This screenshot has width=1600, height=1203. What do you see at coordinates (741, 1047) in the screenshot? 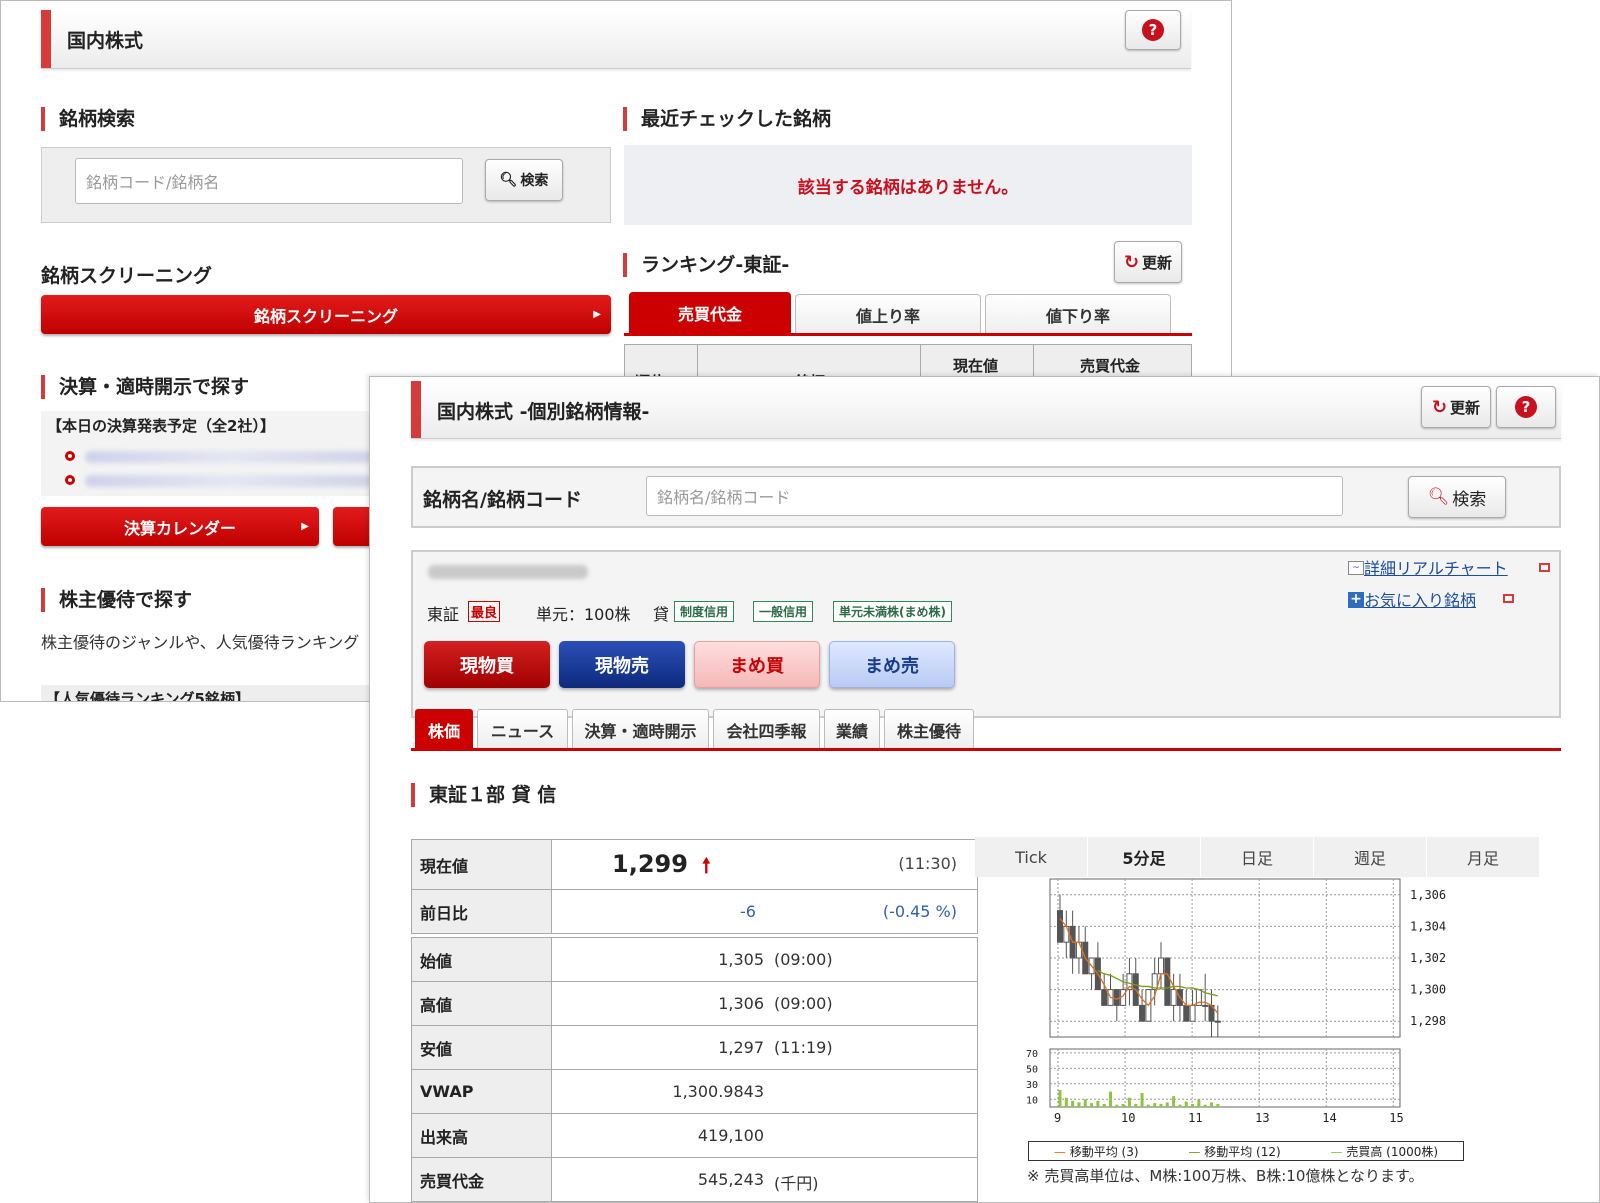
I see `quote-row-value: 1,297` at bounding box center [741, 1047].